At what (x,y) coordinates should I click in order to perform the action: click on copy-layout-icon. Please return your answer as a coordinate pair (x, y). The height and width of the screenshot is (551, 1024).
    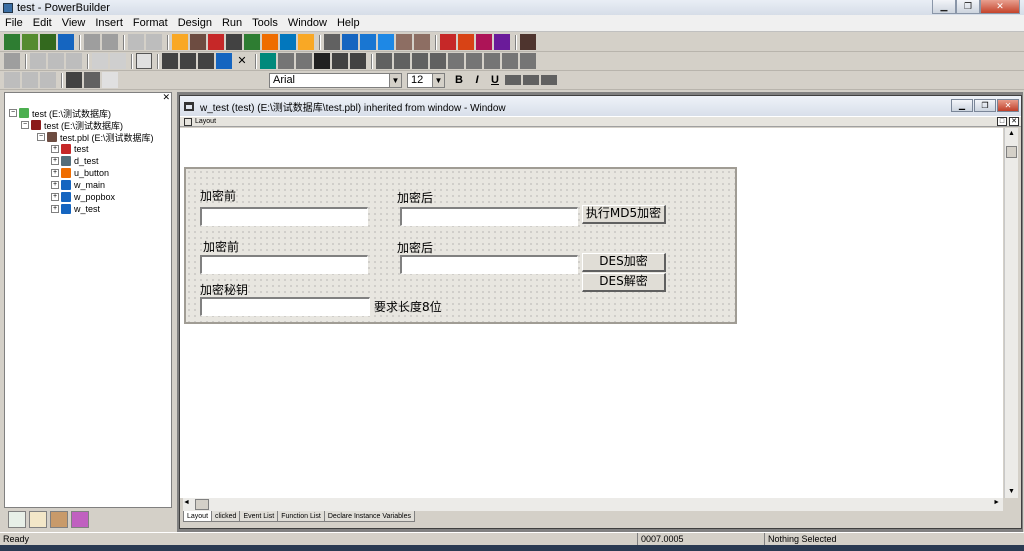
    Looking at the image, I should click on (154, 42).